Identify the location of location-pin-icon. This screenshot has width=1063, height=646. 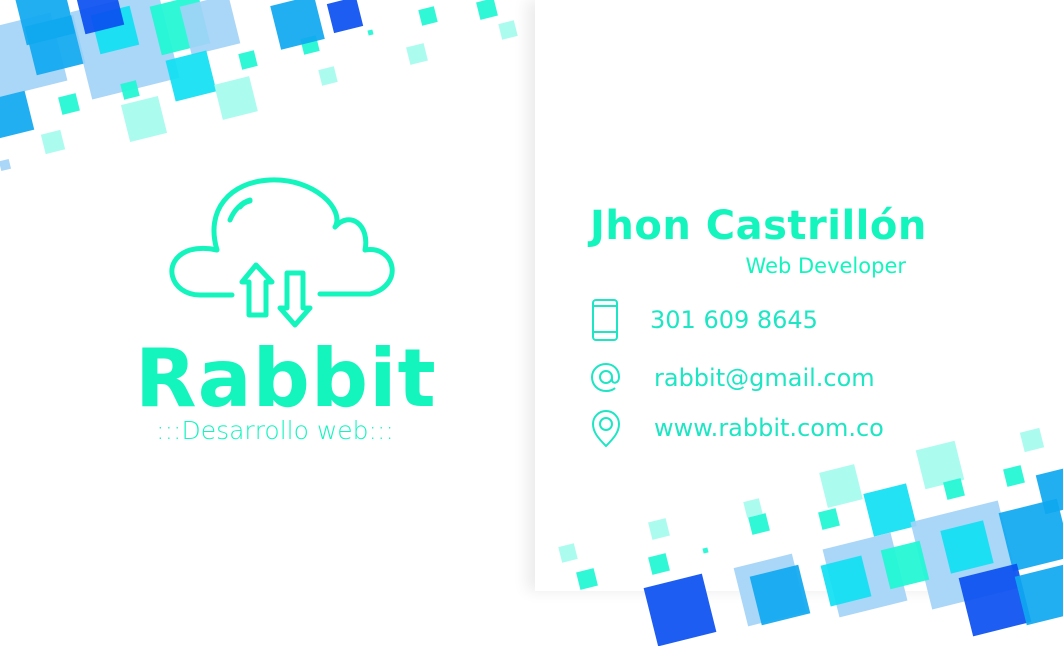
(606, 429).